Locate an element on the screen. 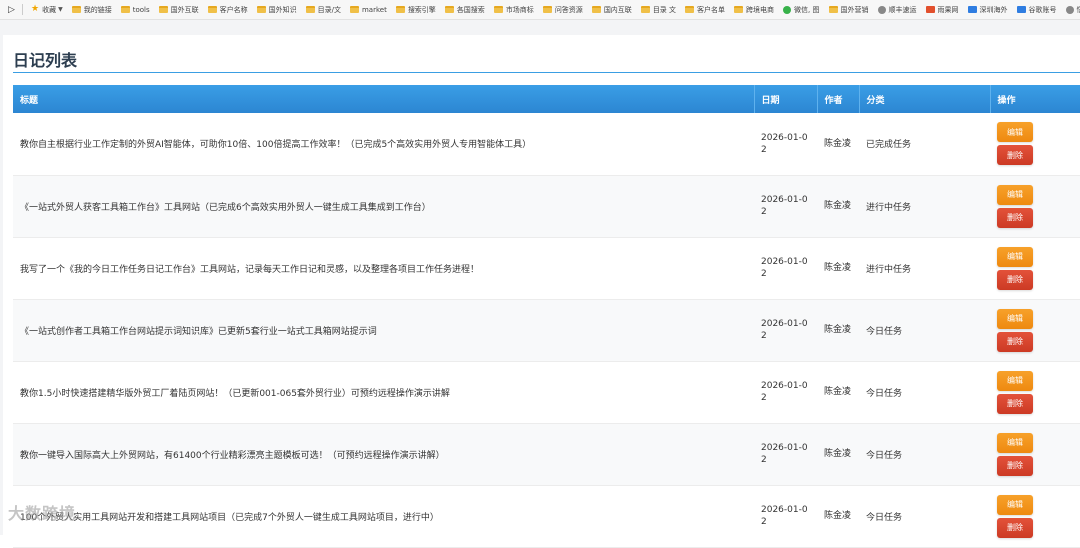 The image size is (1080, 548). bookmark-label: 跨境电商 is located at coordinates (760, 10).